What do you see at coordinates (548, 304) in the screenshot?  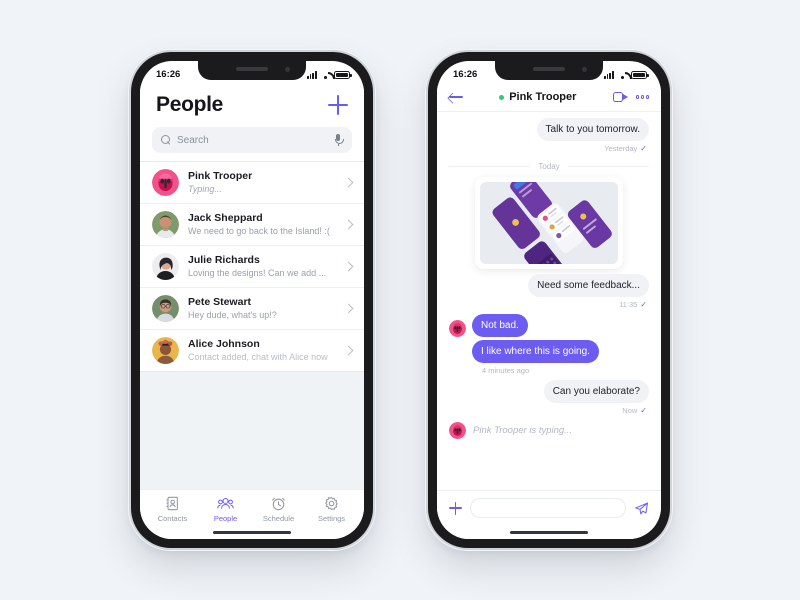 I see `message-meta: 11:35 ✓` at bounding box center [548, 304].